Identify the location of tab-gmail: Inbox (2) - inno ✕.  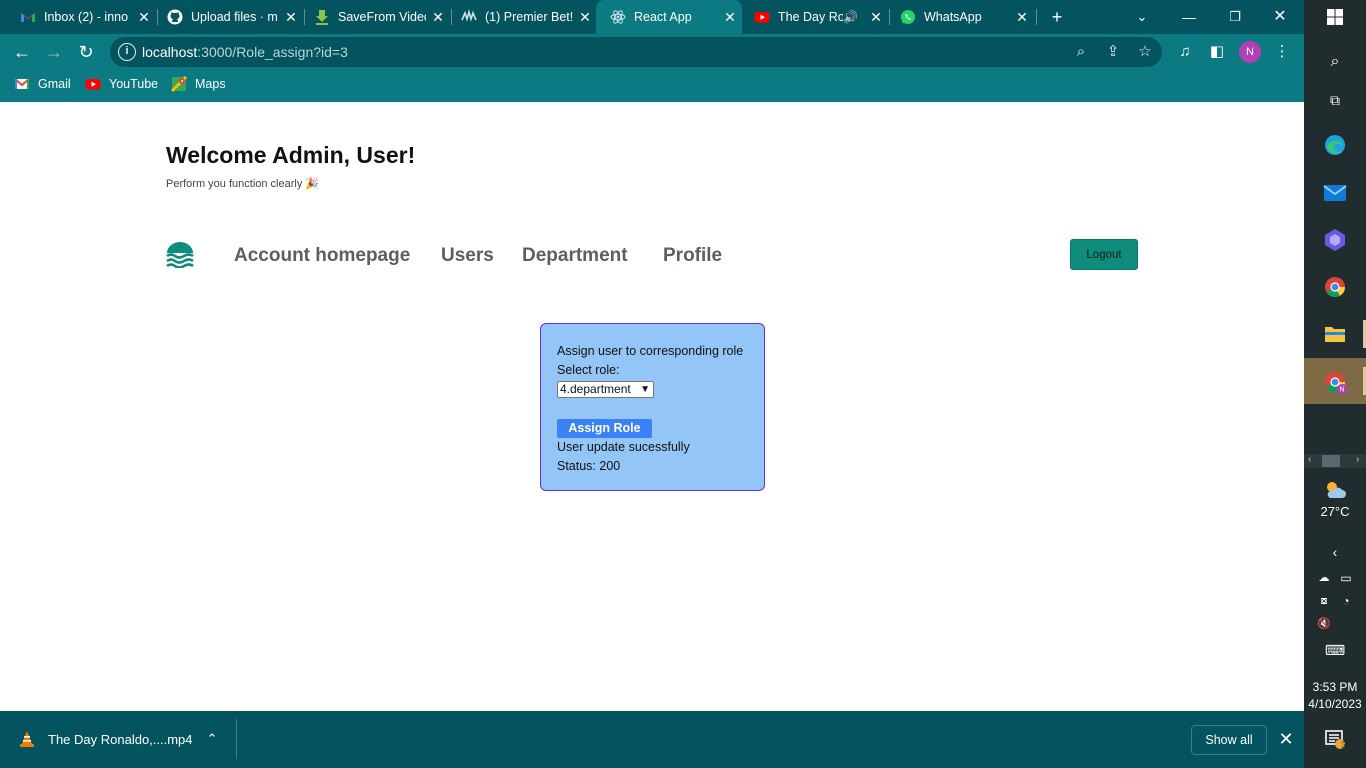
(81, 17).